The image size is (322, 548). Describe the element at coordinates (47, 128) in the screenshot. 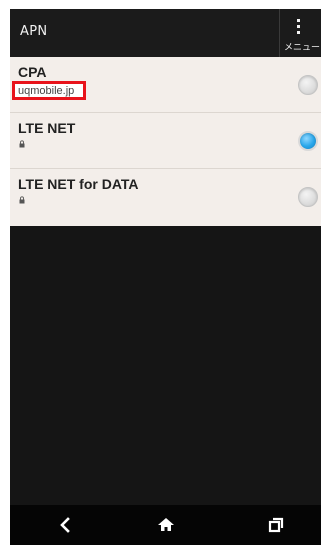

I see `apn-name: LTE NET` at that location.